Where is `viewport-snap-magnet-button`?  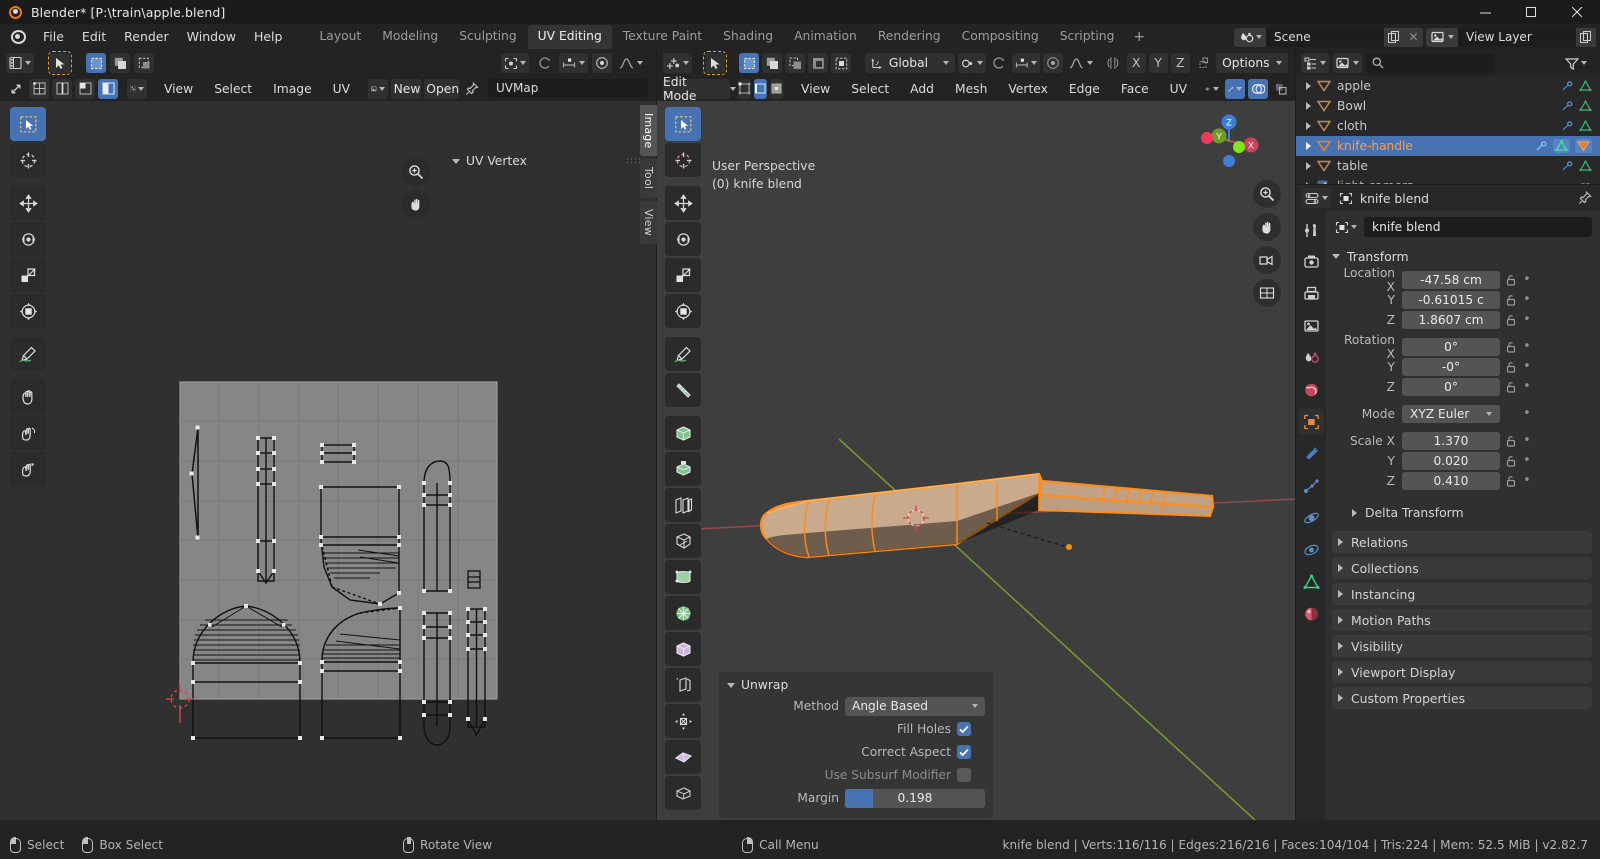 viewport-snap-magnet-button is located at coordinates (999, 63).